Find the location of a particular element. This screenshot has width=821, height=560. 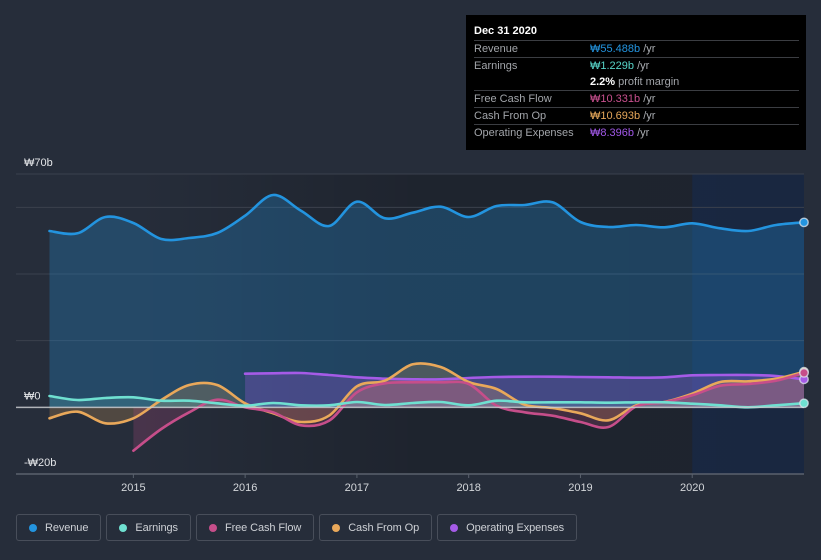

tooltip-label: Earnings is located at coordinates (496, 66).